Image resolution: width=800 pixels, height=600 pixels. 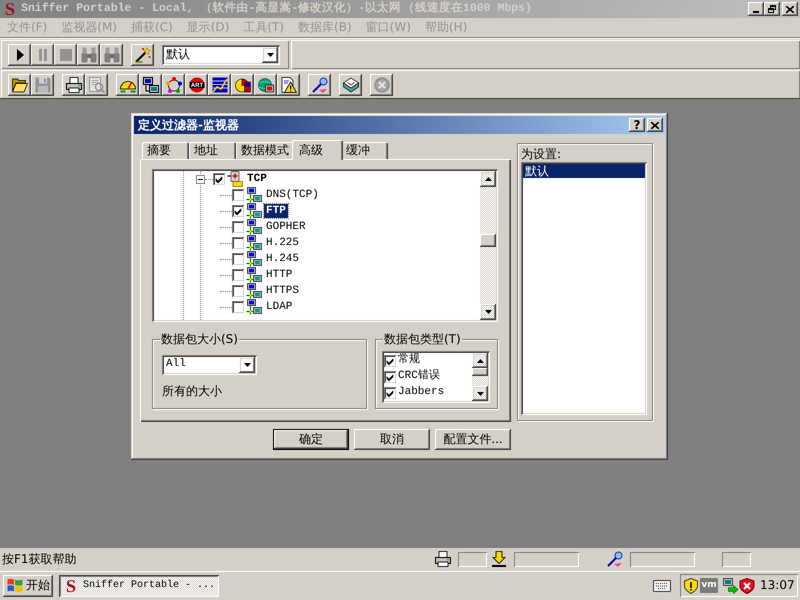 I want to click on box-button, so click(x=350, y=85).